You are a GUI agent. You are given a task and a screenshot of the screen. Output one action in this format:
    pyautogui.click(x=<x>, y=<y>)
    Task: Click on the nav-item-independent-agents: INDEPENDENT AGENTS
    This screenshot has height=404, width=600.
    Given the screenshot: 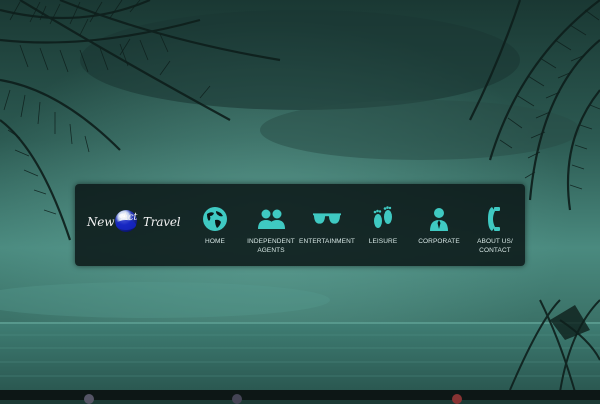 What is the action you would take?
    pyautogui.click(x=271, y=225)
    